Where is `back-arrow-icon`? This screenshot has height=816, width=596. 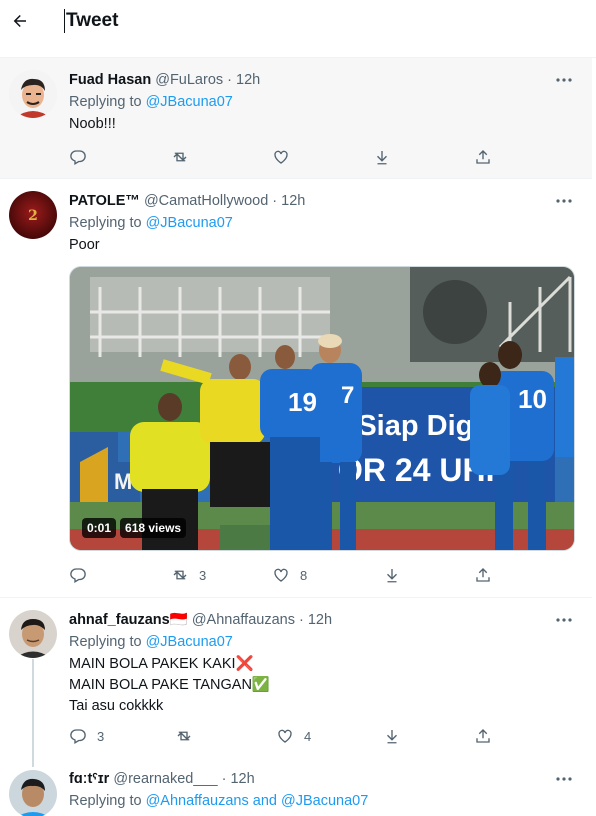
back-arrow-icon is located at coordinates (19, 21).